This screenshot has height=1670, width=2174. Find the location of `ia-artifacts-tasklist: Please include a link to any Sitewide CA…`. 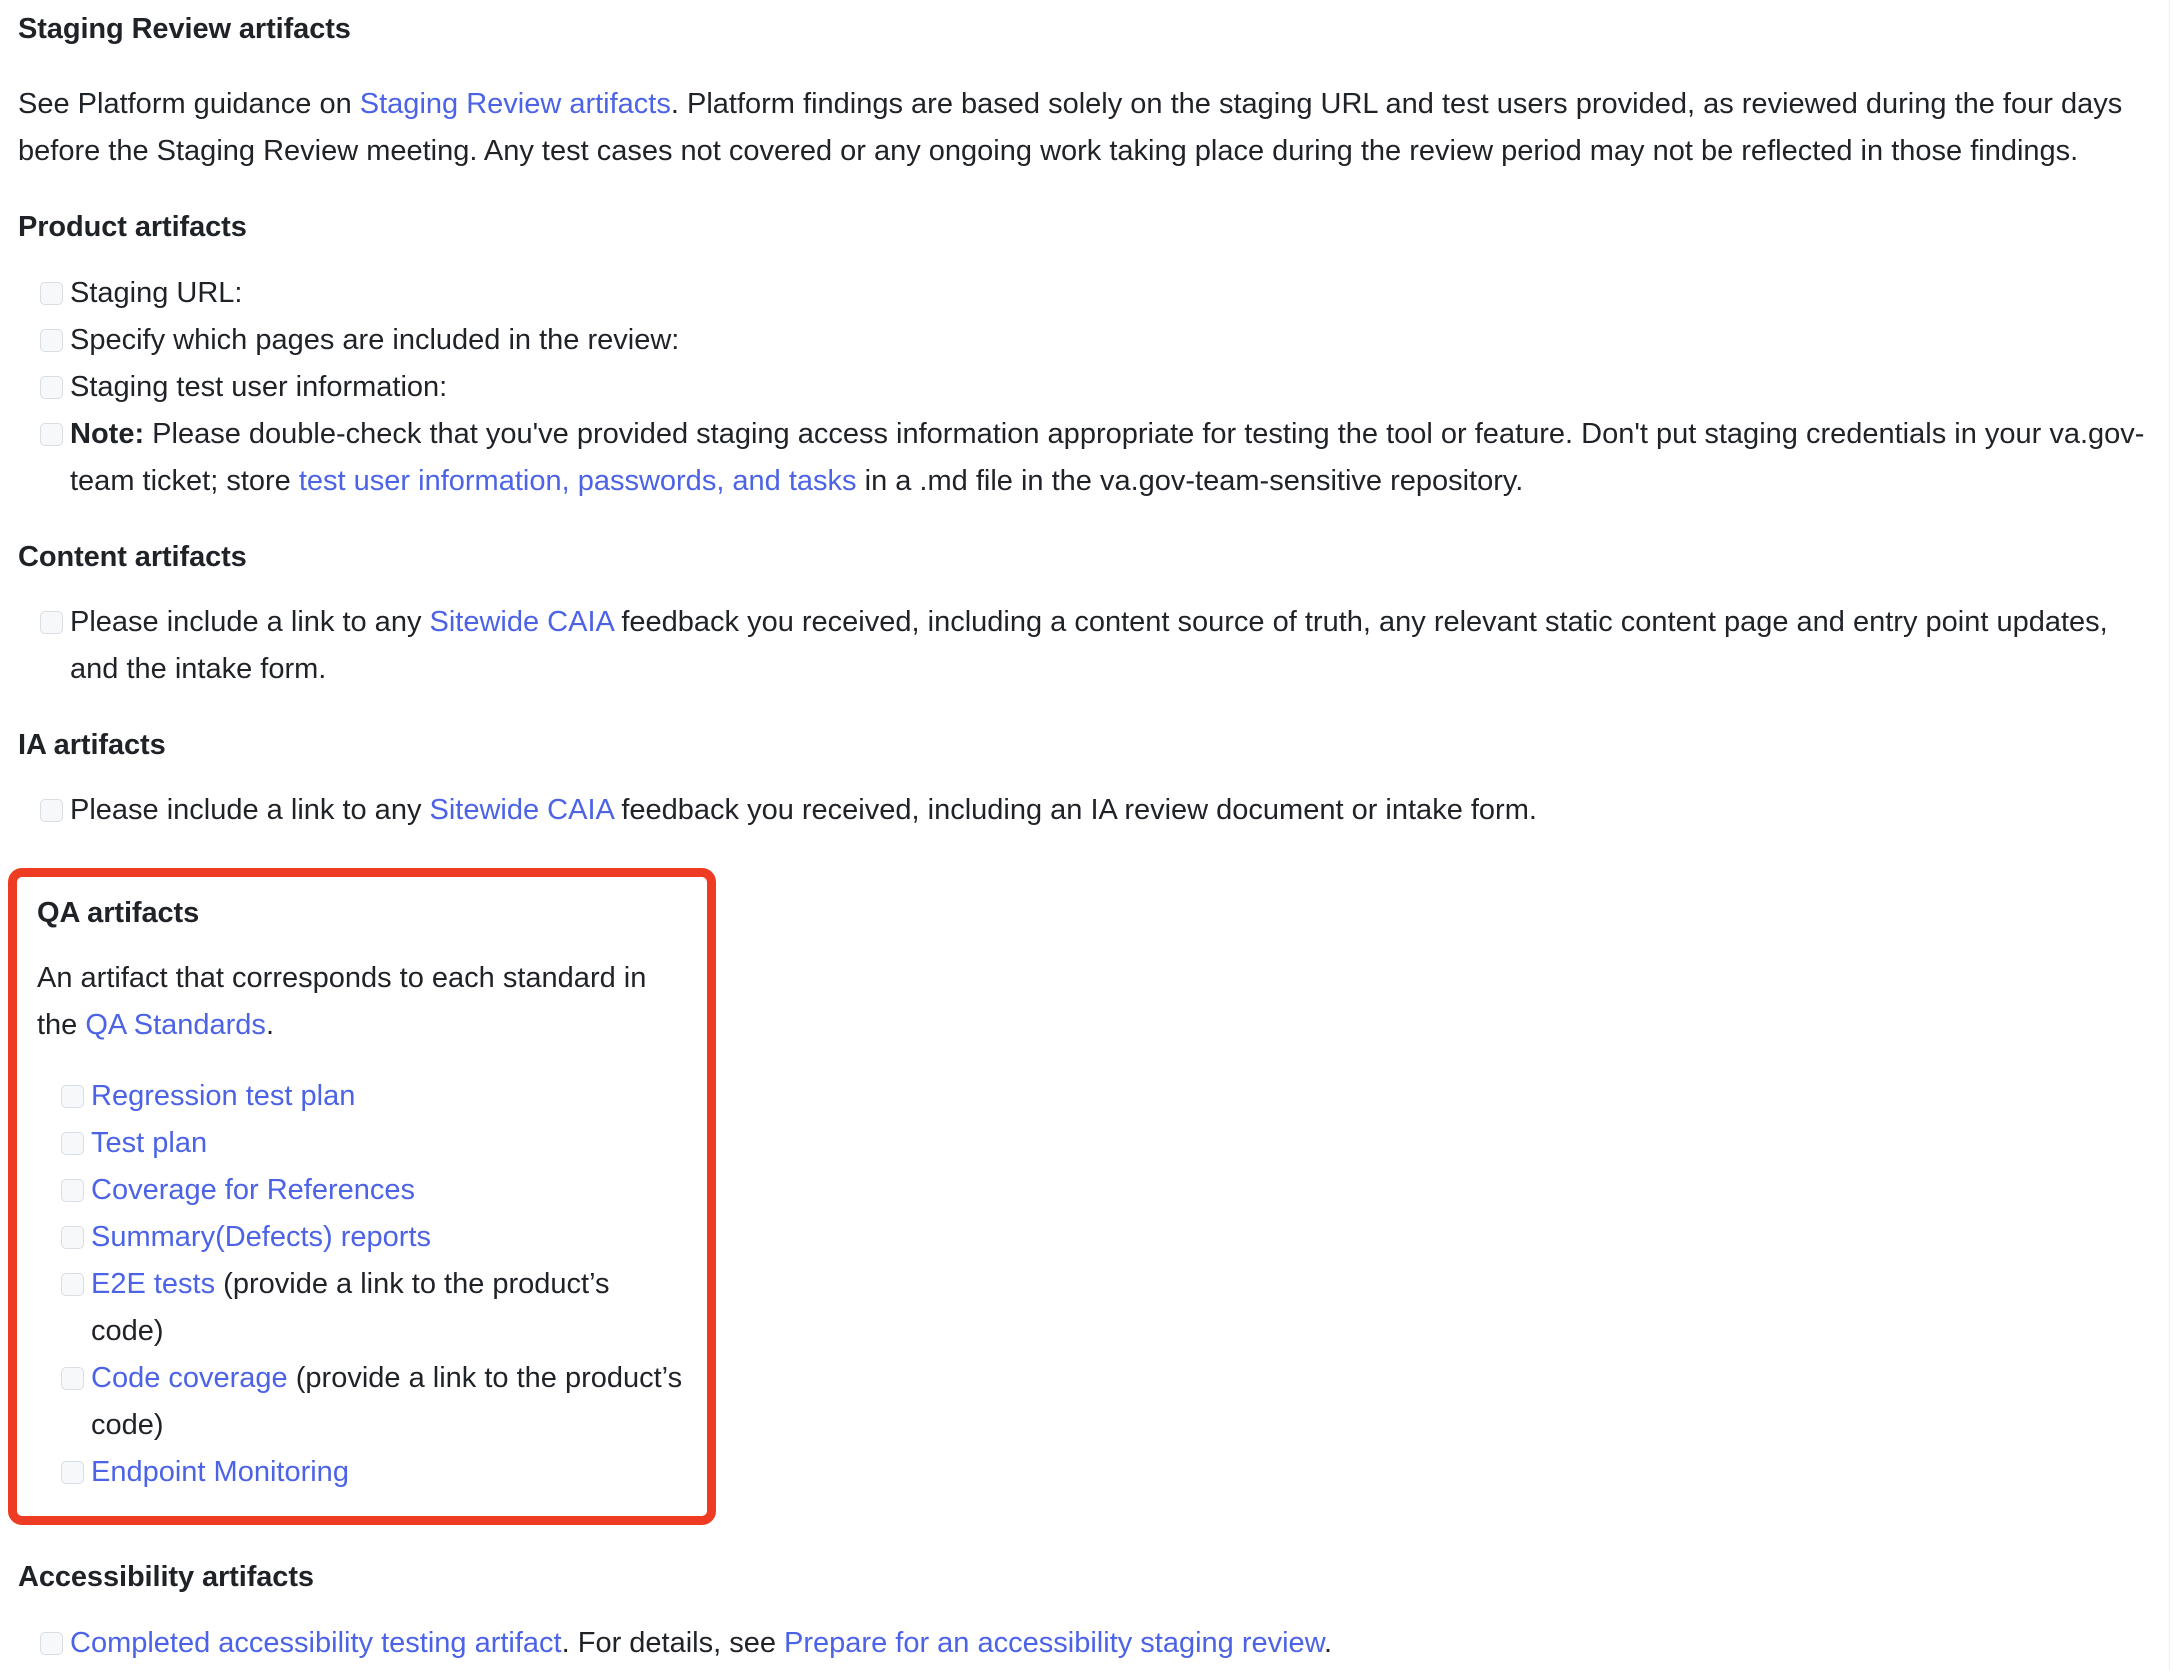

ia-artifacts-tasklist: Please include a link to any Sitewide CA… is located at coordinates (1087, 810).